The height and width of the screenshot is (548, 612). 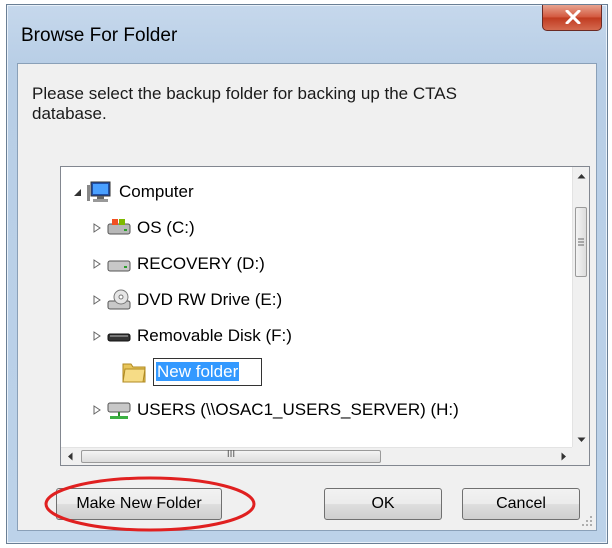 What do you see at coordinates (100, 192) in the screenshot?
I see `computer-icon` at bounding box center [100, 192].